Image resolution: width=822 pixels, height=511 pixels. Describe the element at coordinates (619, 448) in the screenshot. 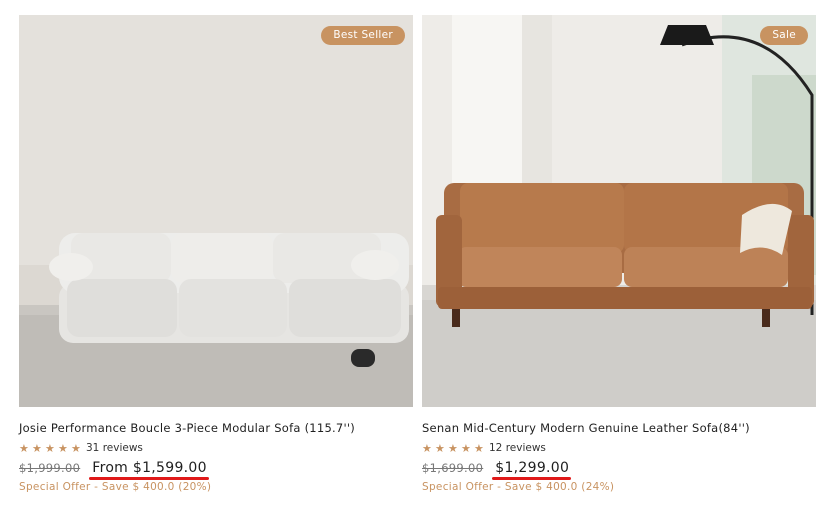

I see `rating-row: ★ ★ ★ ★ ★ 12 reviews` at that location.